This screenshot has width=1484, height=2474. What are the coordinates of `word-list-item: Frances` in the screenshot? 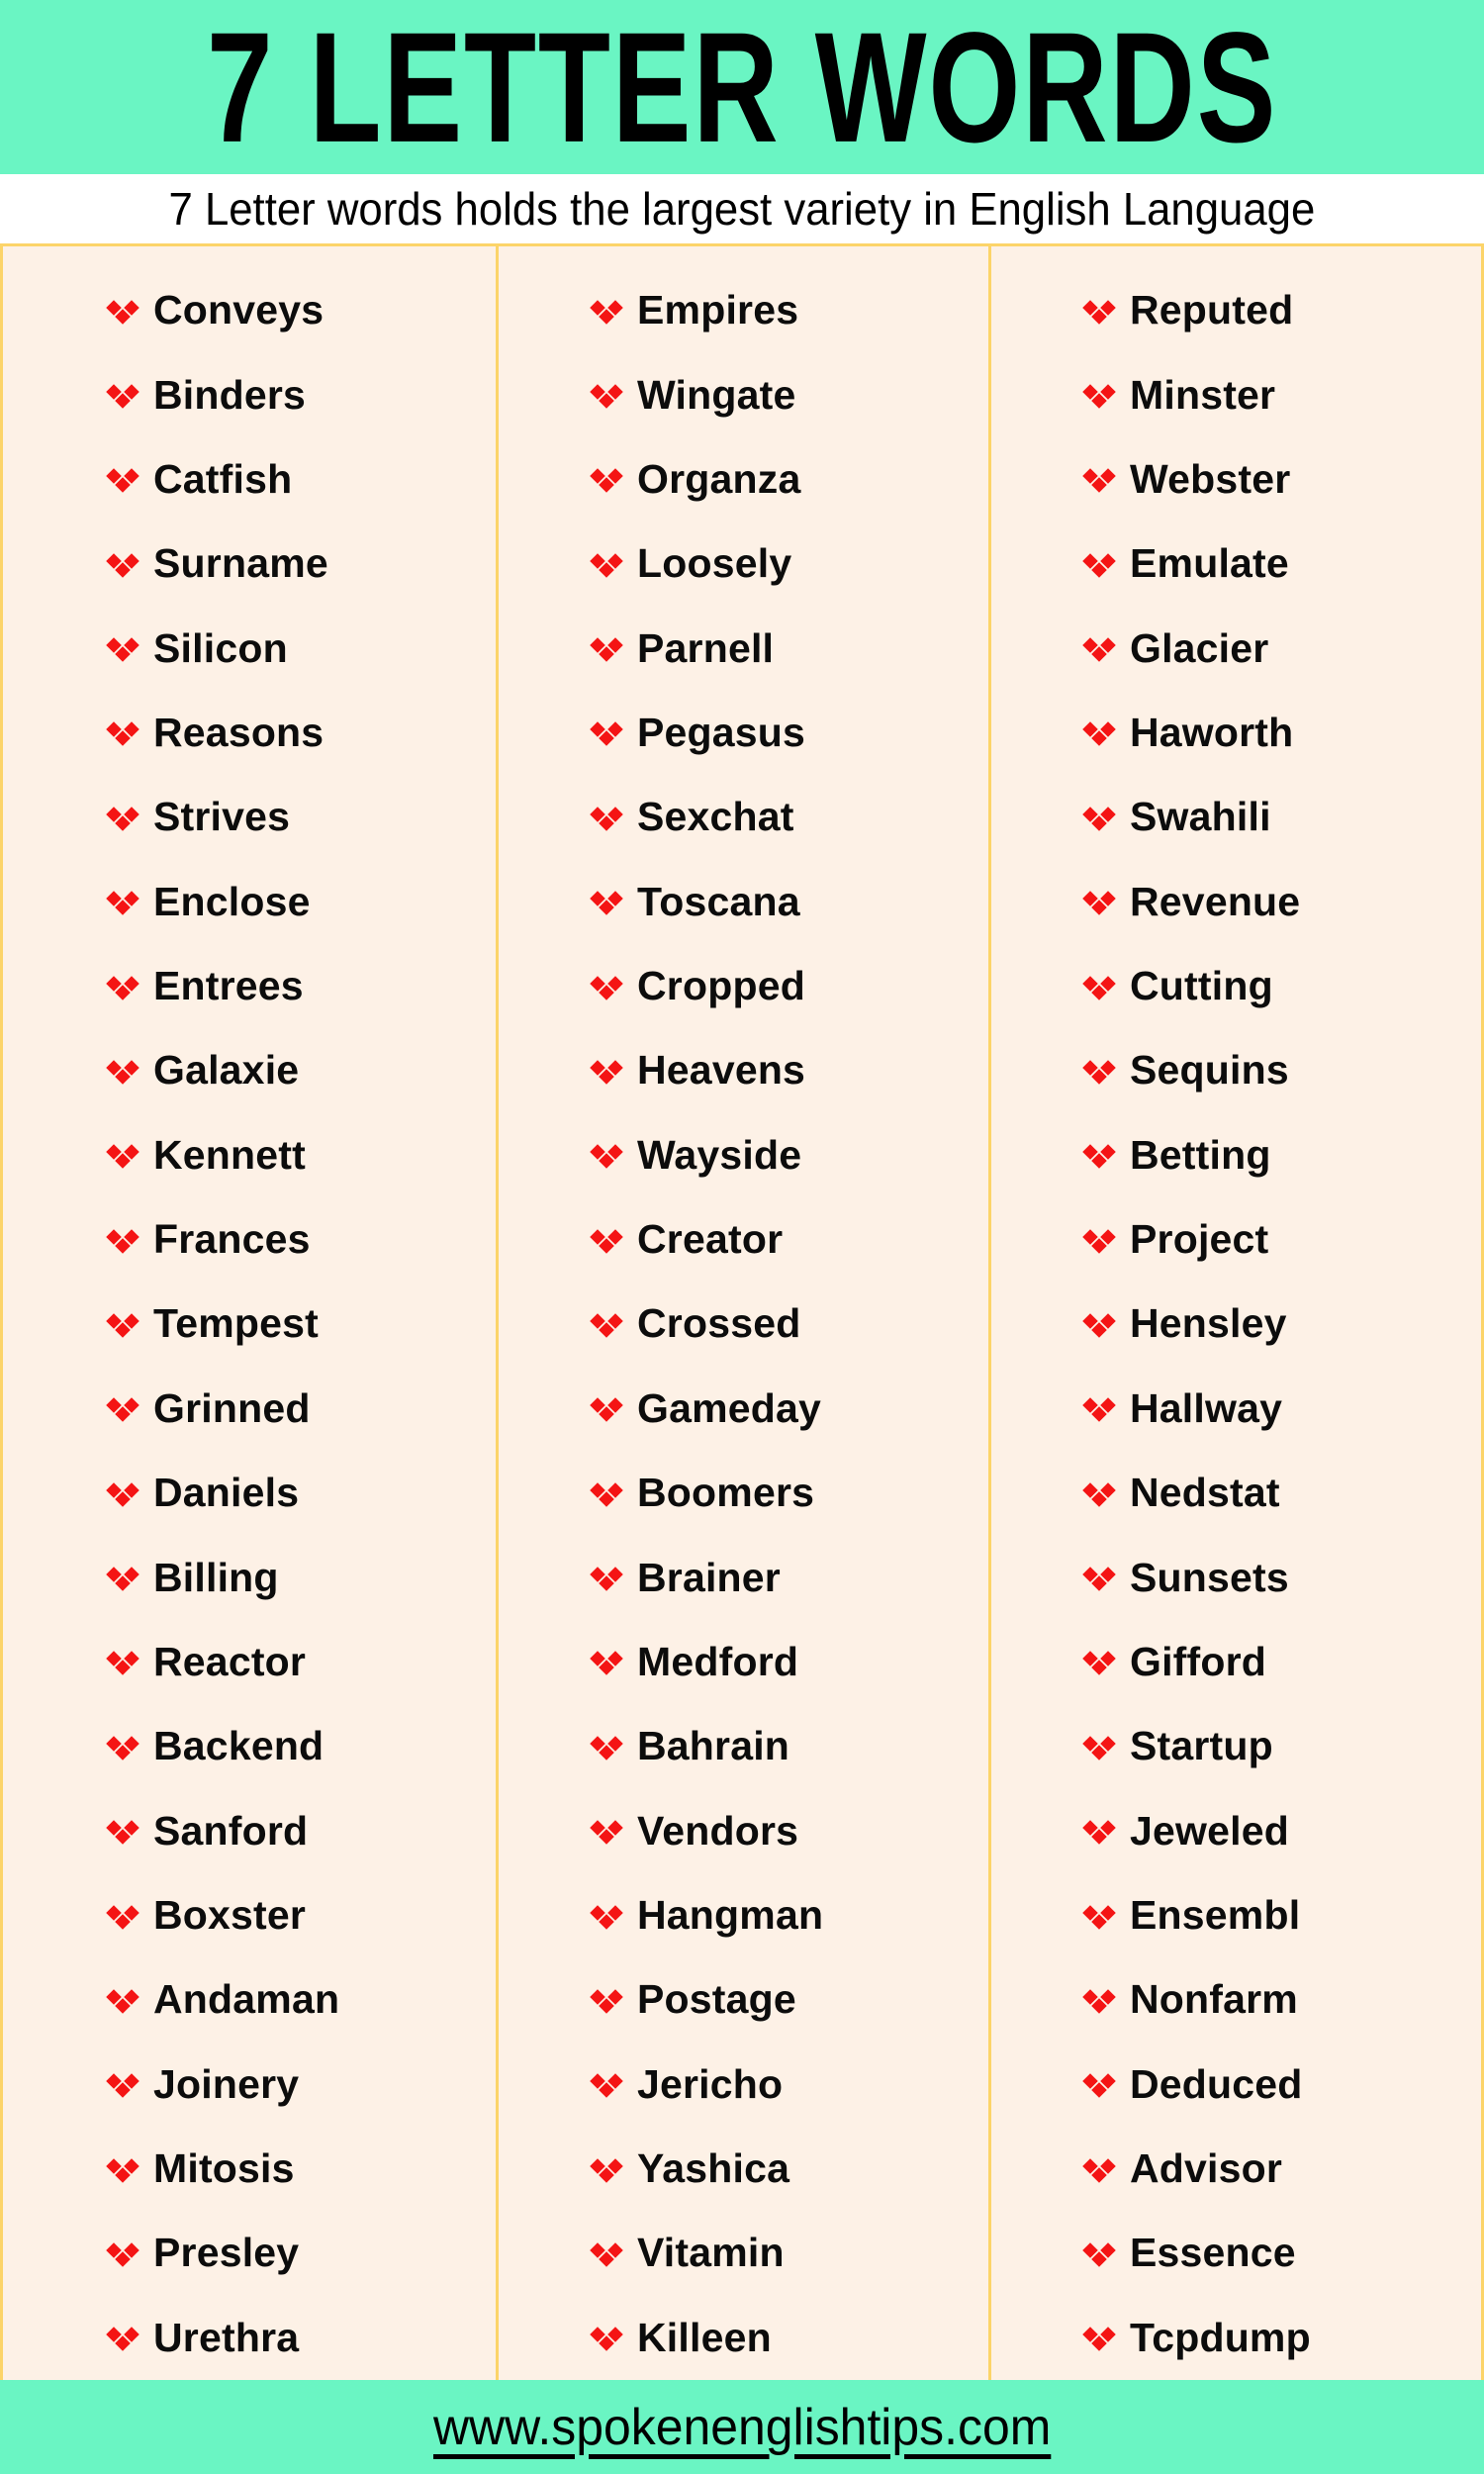 It's located at (249, 1239).